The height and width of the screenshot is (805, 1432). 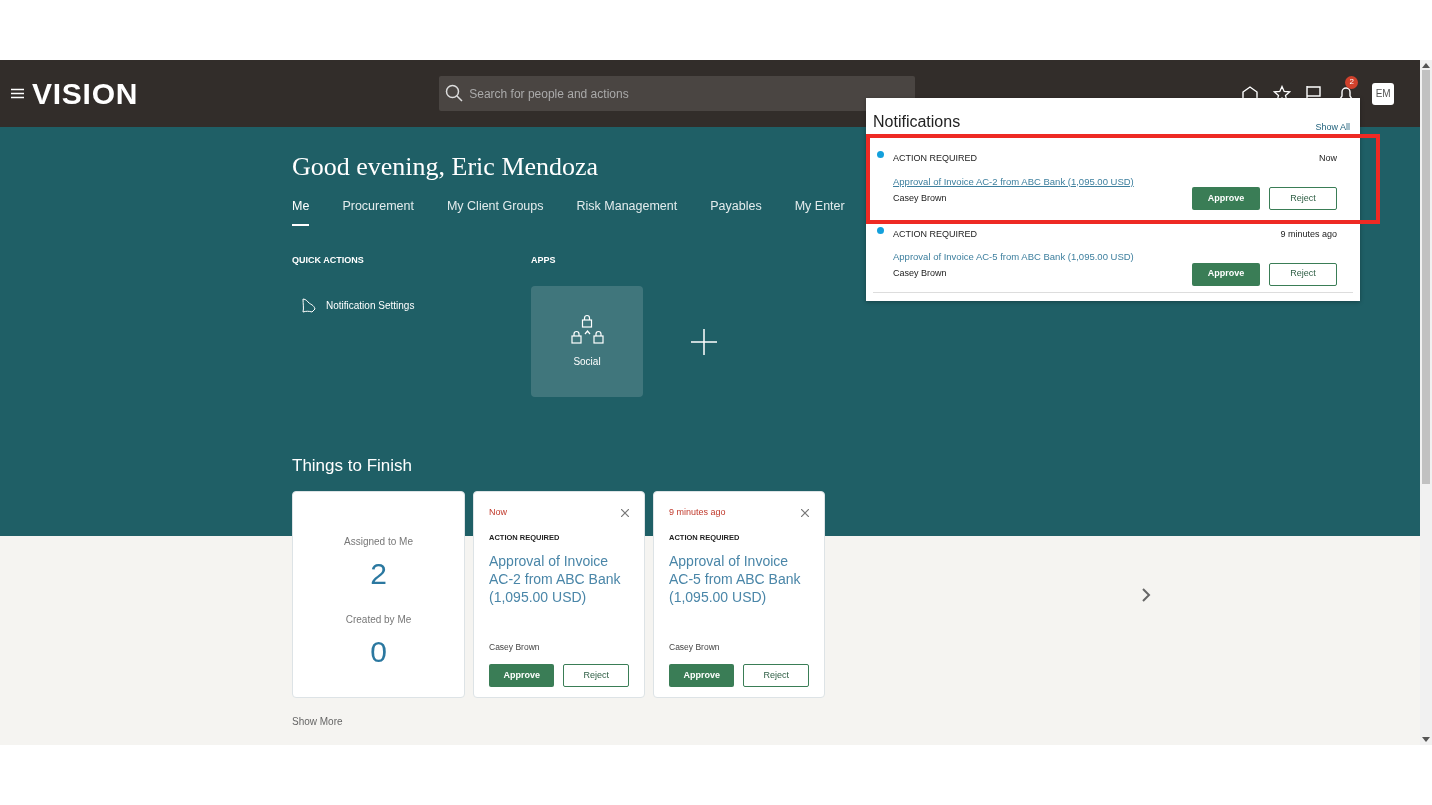 I want to click on network-icon, so click(x=587, y=329).